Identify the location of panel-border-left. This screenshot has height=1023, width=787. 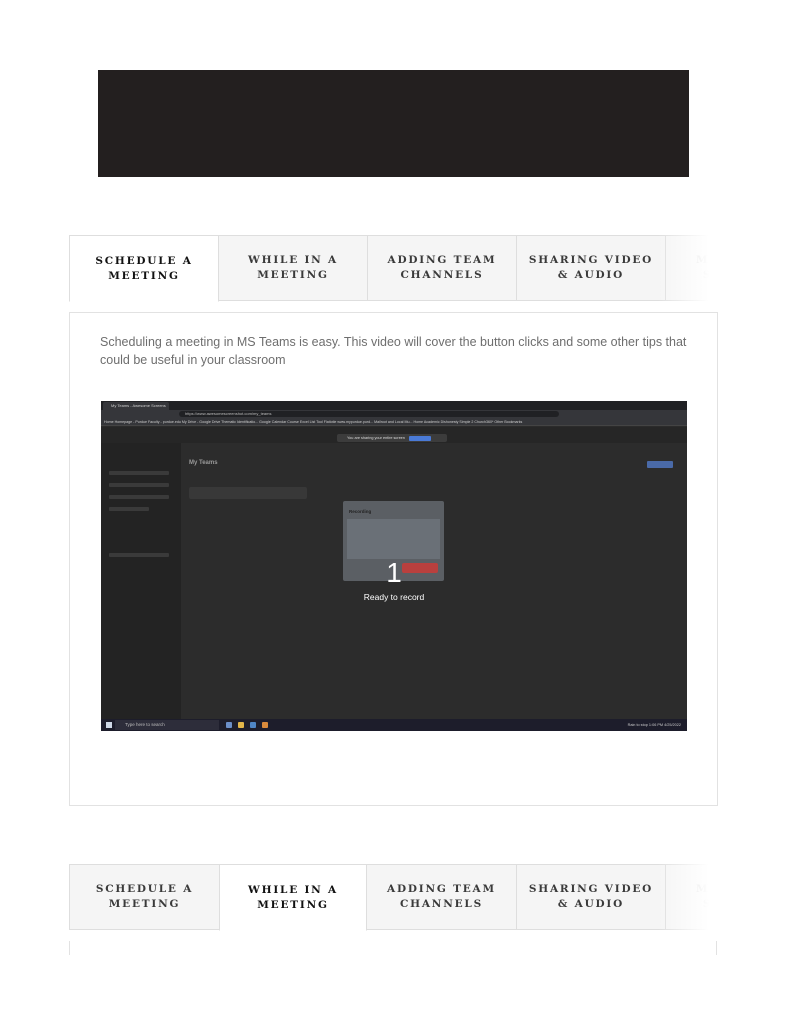
(69, 948).